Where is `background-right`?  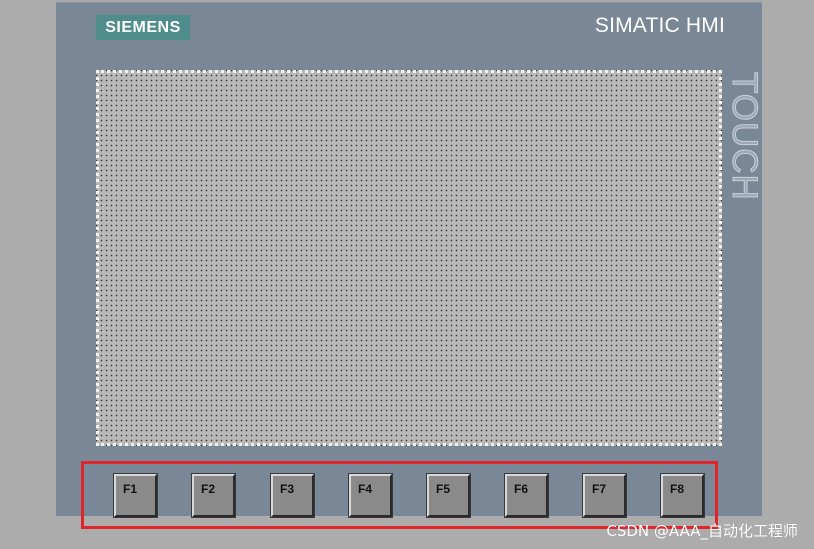
background-right is located at coordinates (788, 274).